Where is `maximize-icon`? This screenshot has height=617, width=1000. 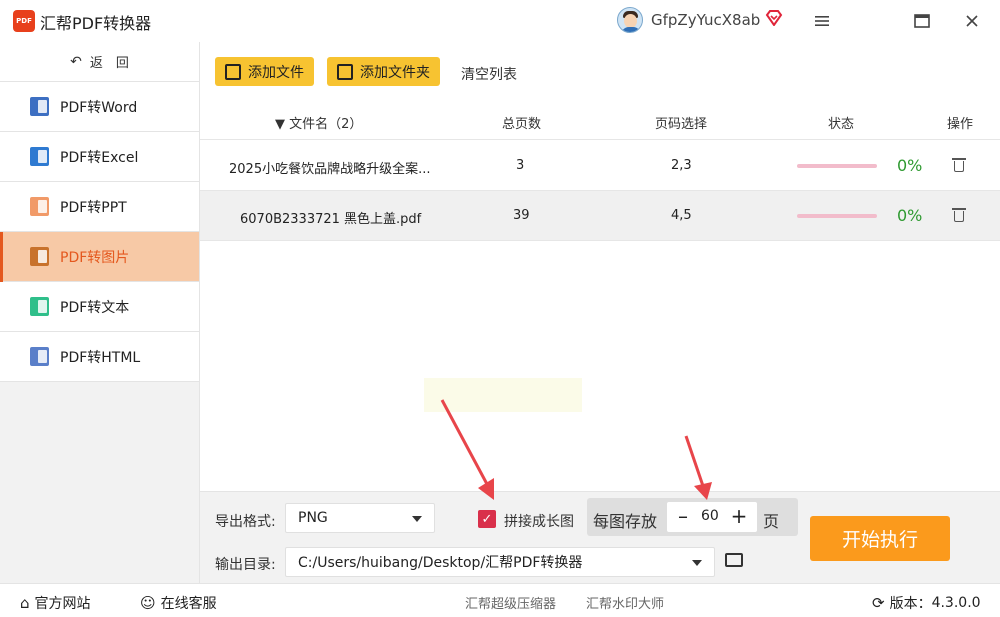
maximize-icon is located at coordinates (922, 21).